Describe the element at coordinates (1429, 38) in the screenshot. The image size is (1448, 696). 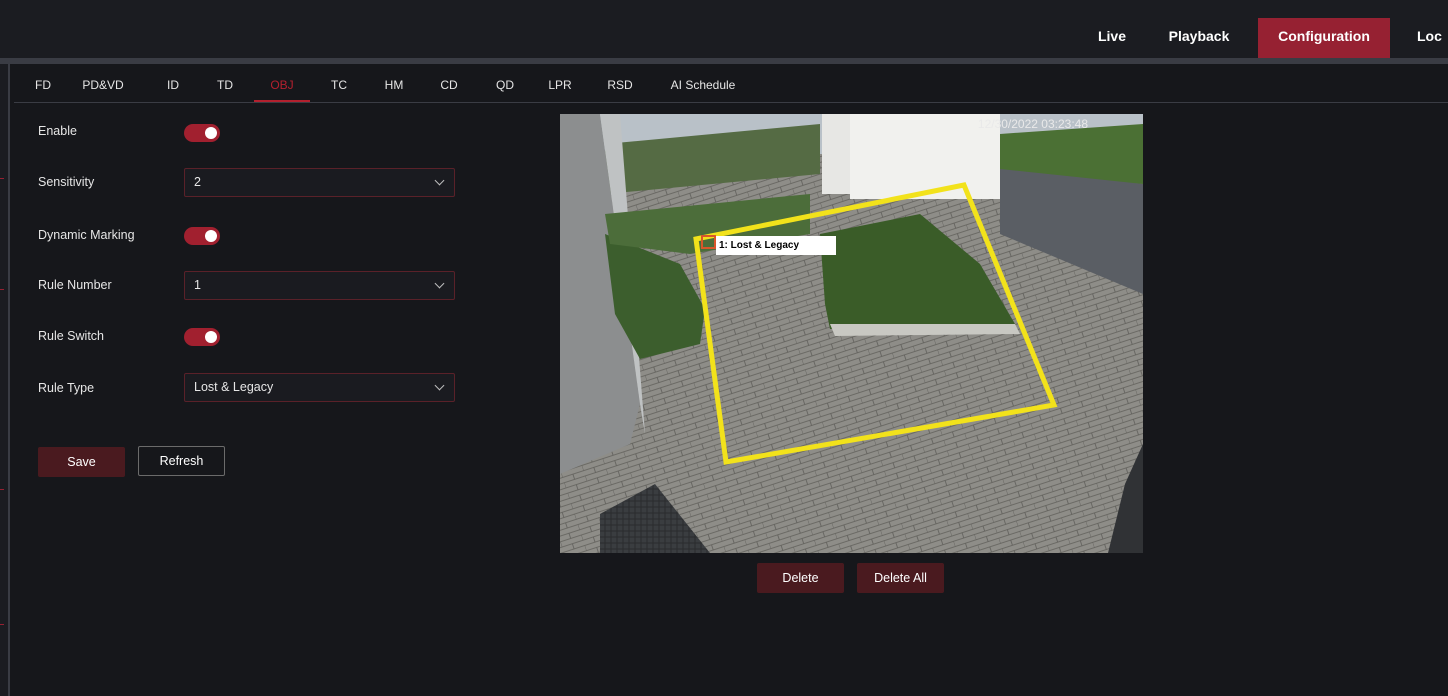
I see `nav-local: Loc` at that location.